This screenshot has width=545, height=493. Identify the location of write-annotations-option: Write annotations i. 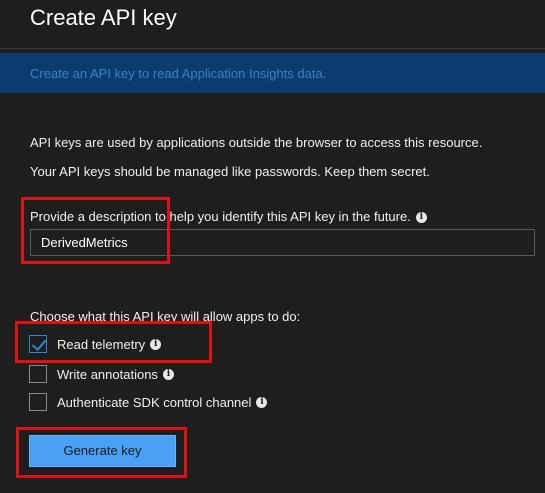
(101, 374).